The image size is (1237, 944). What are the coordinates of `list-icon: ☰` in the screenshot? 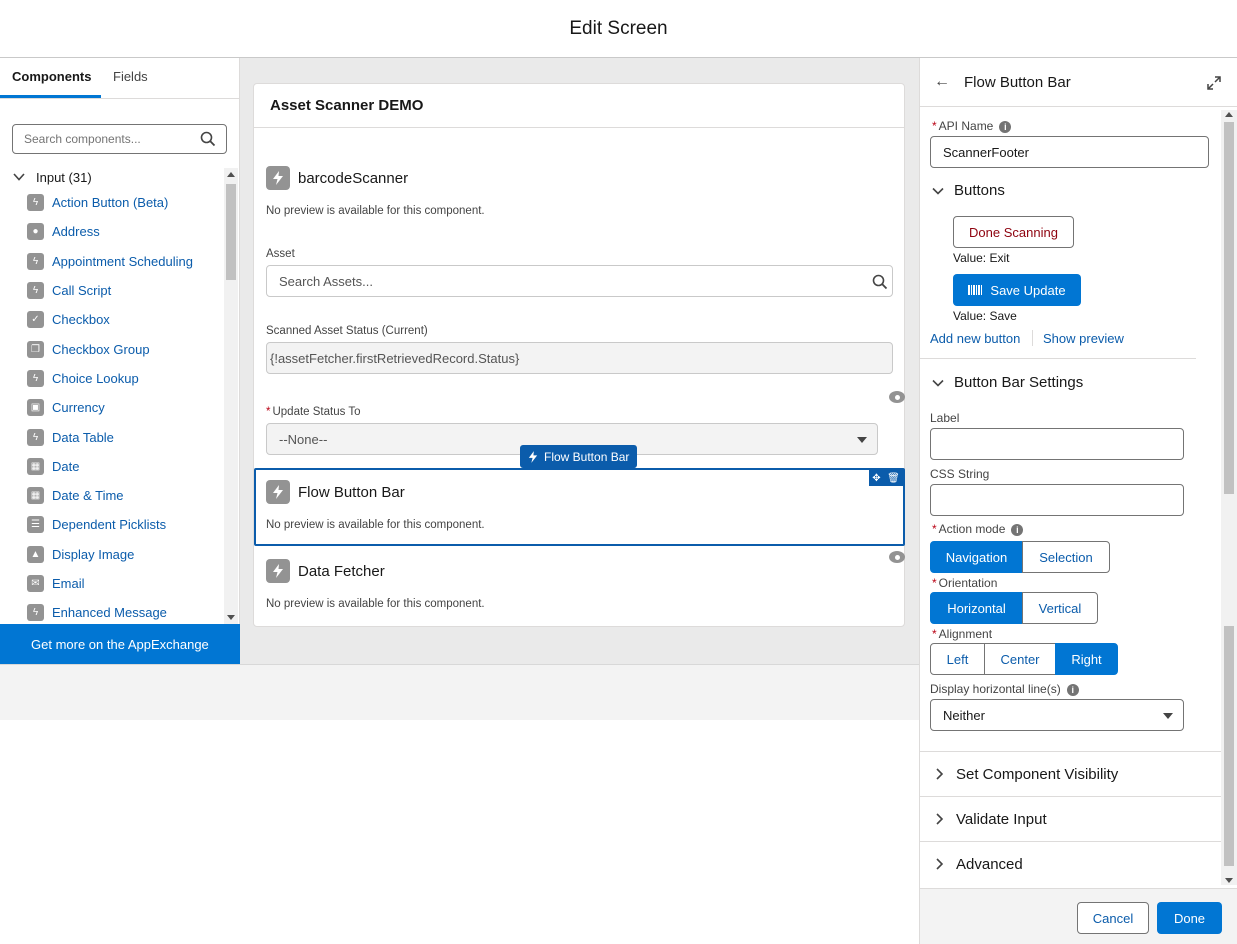 It's located at (35, 525).